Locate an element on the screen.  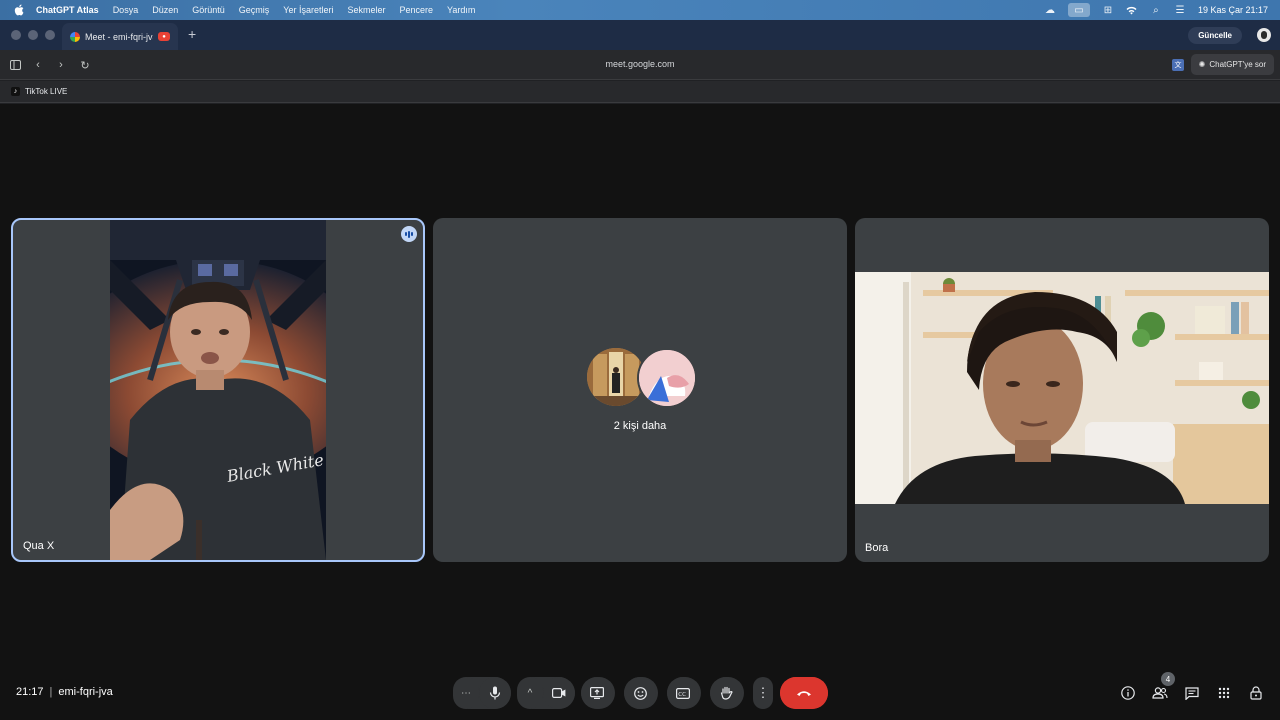
grid-icon: ⊞ is located at coordinates (1108, 10).